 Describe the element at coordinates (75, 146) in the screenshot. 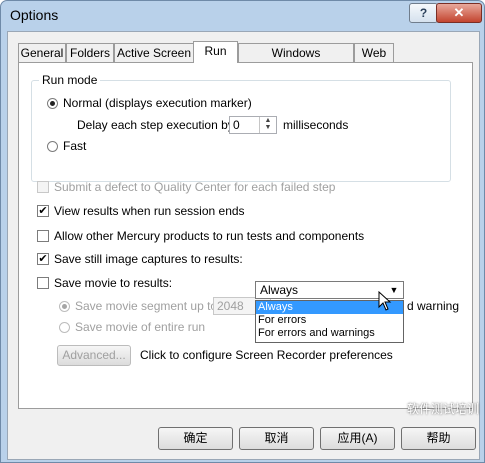

I see `fast-label: Fast` at that location.